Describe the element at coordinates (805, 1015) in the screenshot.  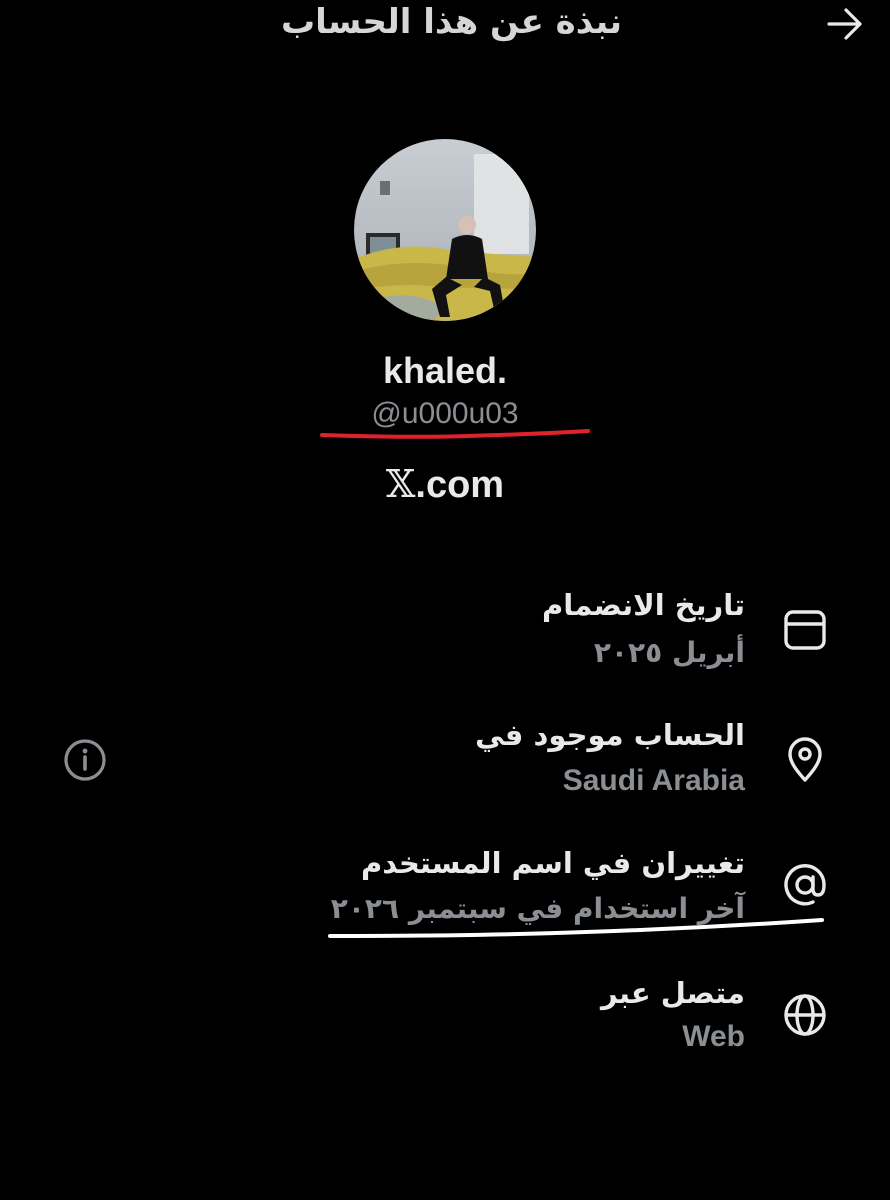
I see `globe-icon` at that location.